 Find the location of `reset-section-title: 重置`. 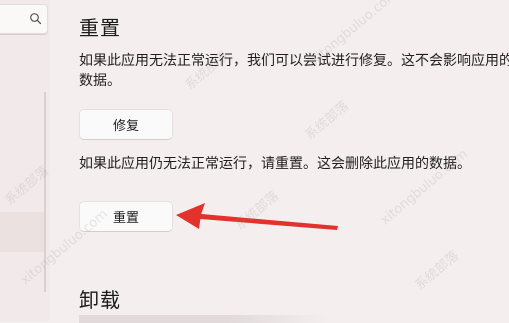

reset-section-title: 重置 is located at coordinates (100, 28).